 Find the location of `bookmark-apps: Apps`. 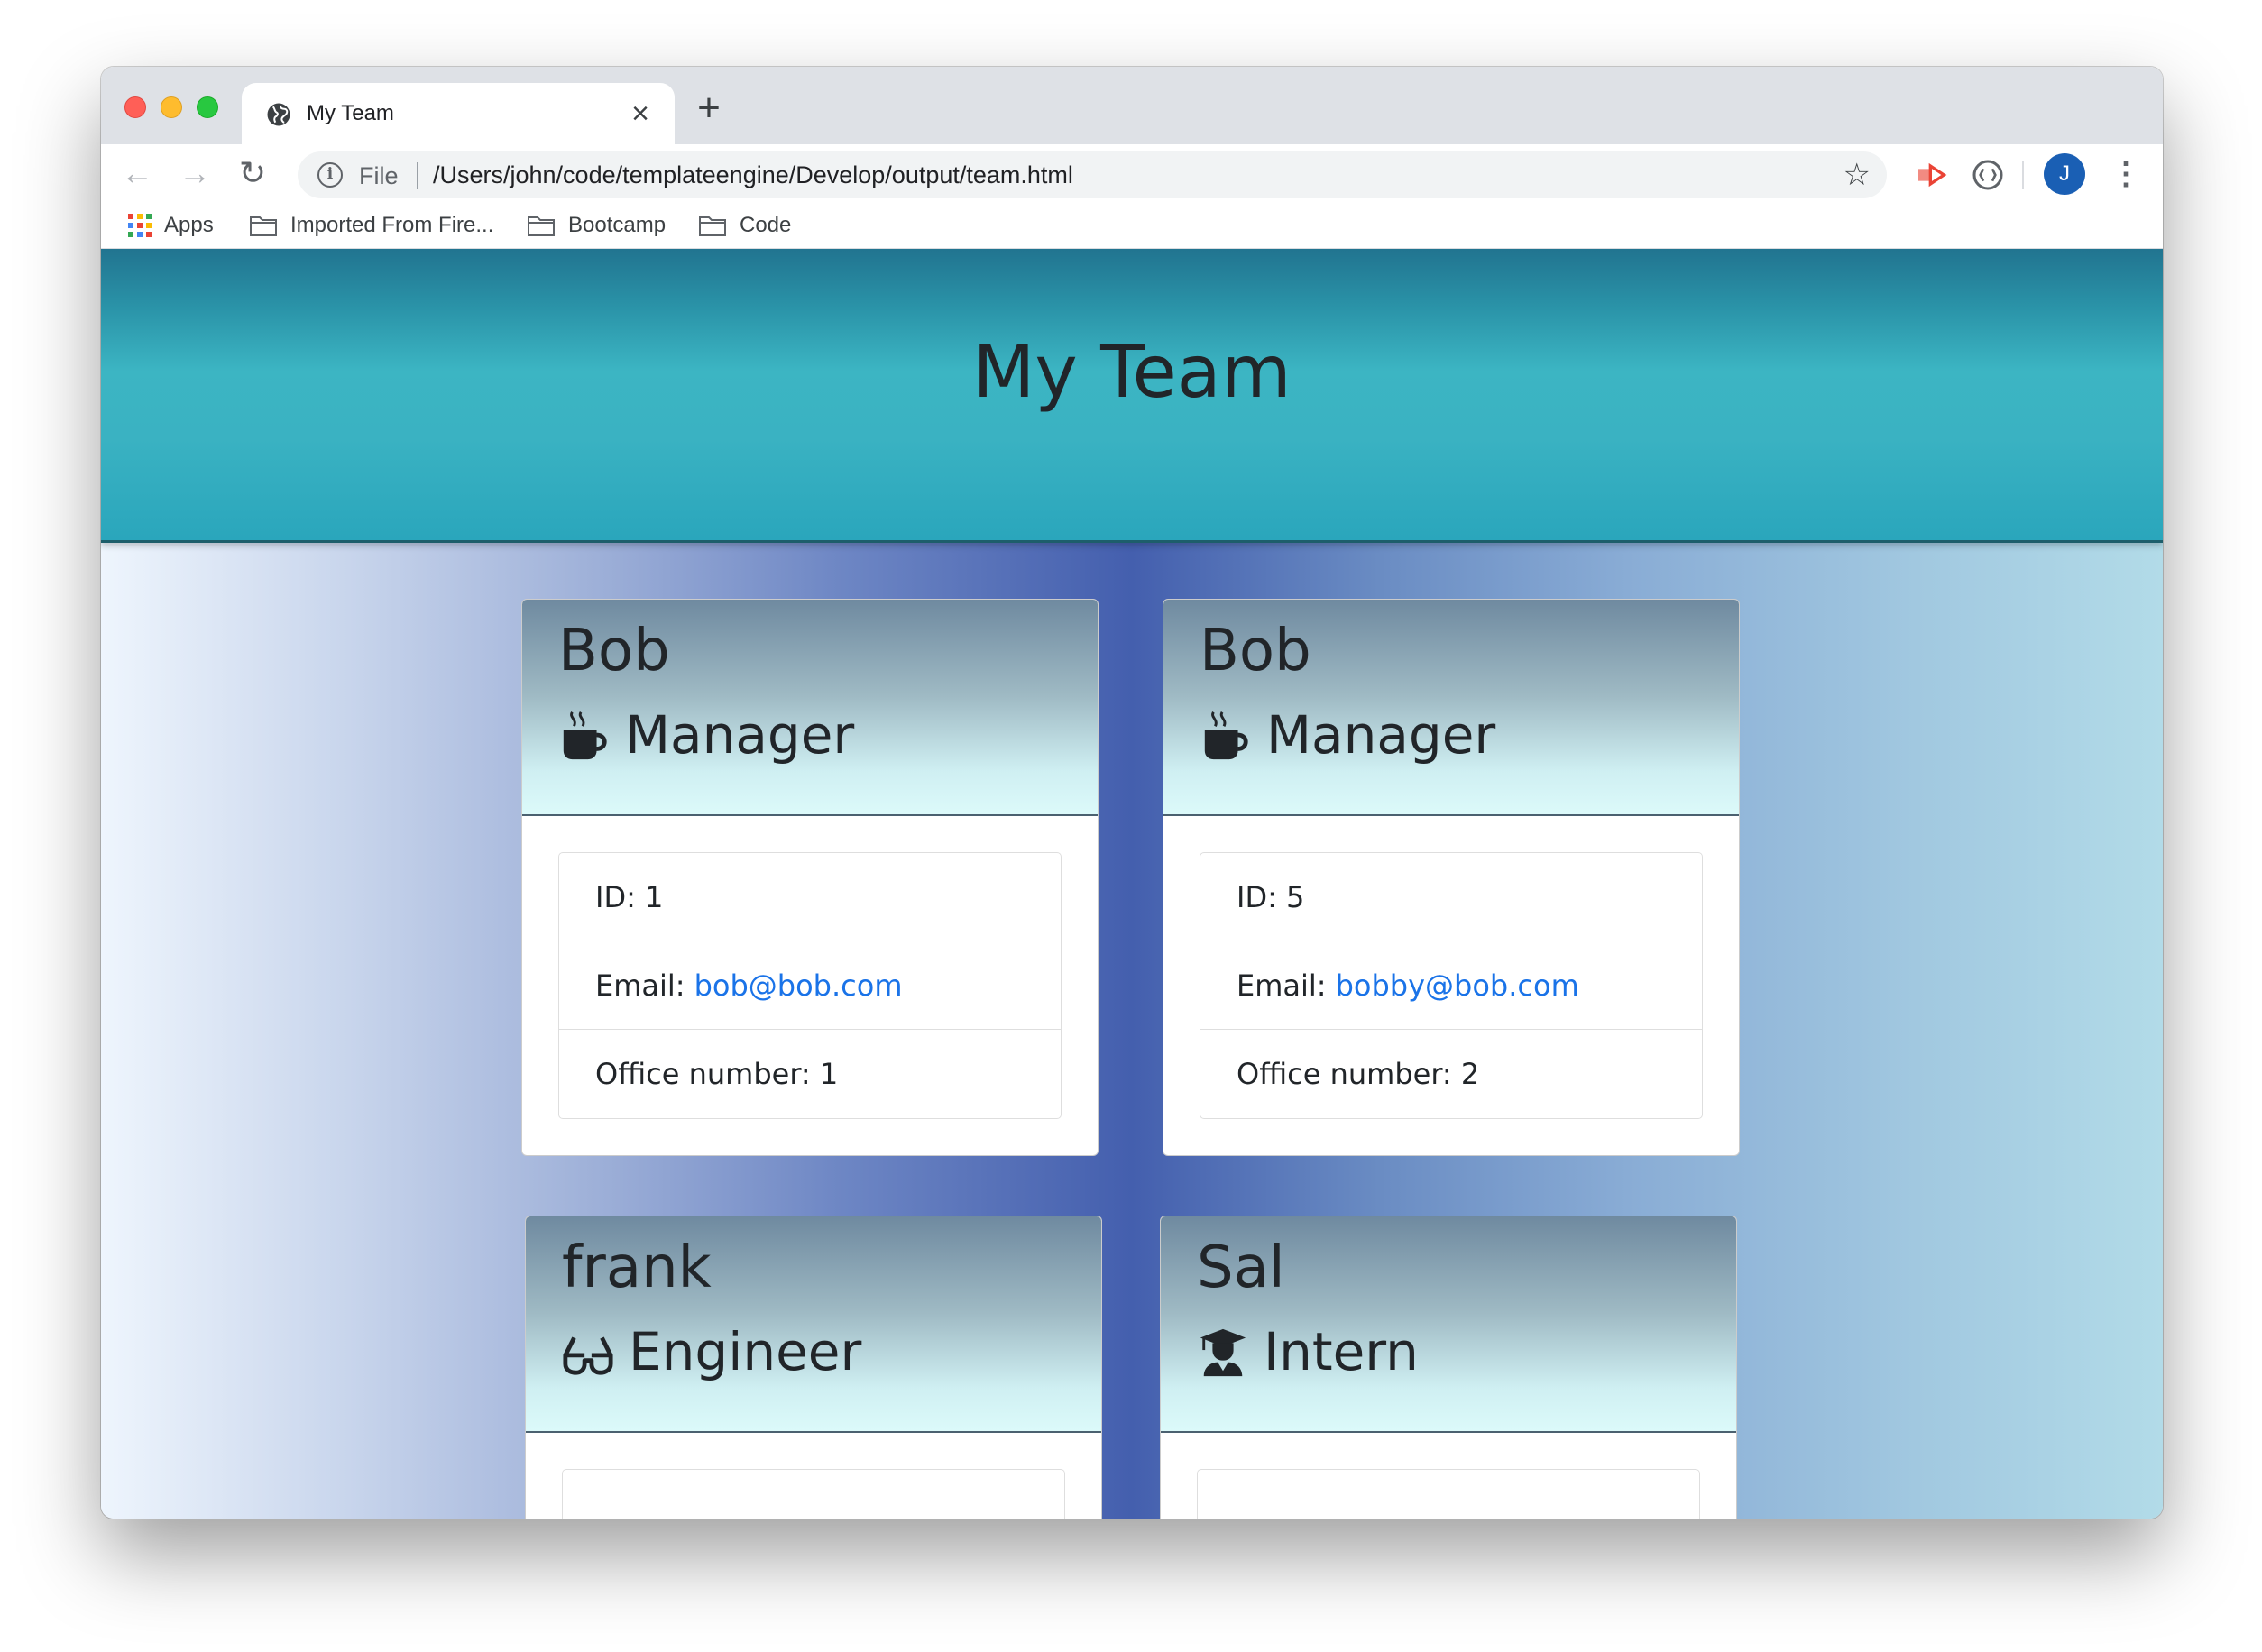

bookmark-apps: Apps is located at coordinates (171, 226).